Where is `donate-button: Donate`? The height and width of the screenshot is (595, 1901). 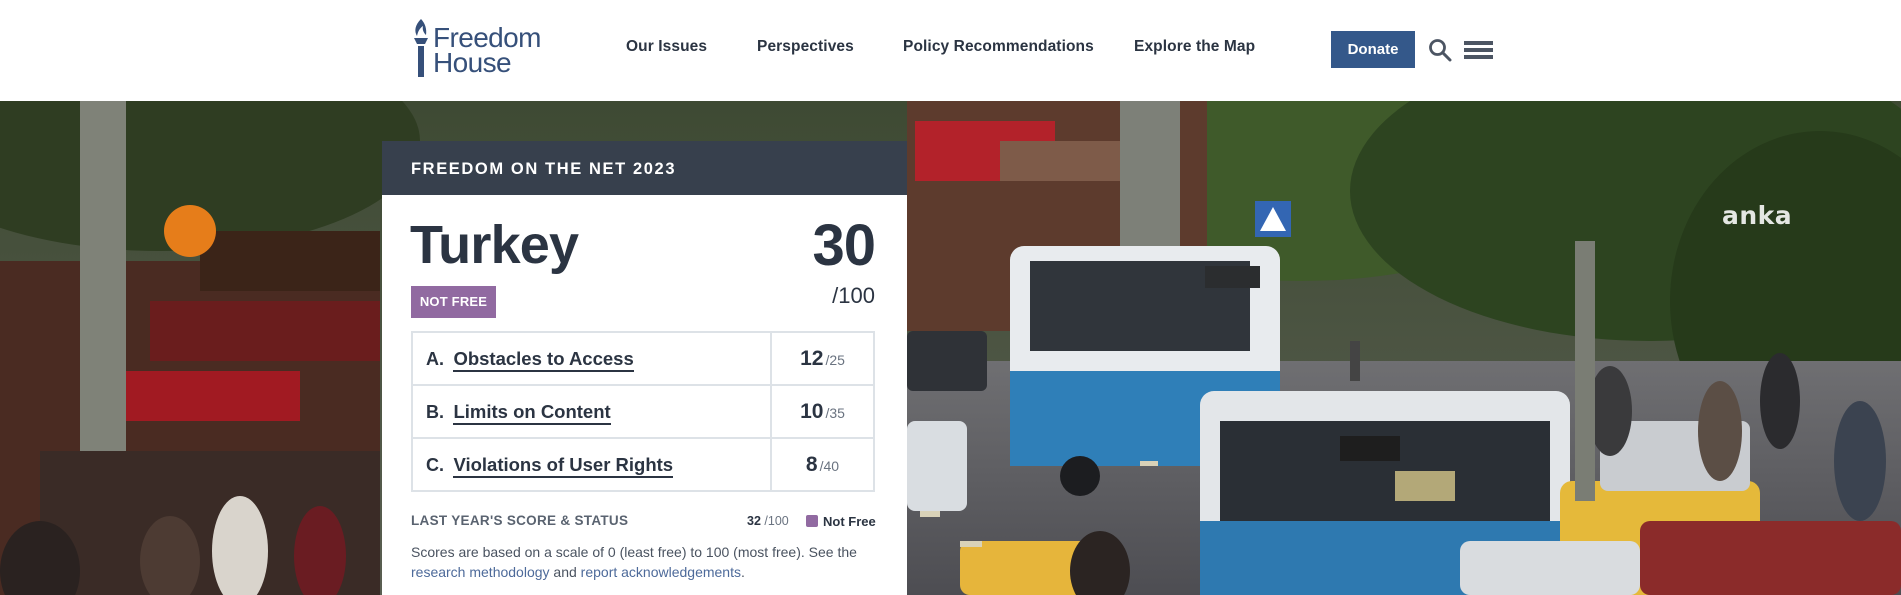
donate-button: Donate is located at coordinates (1373, 49).